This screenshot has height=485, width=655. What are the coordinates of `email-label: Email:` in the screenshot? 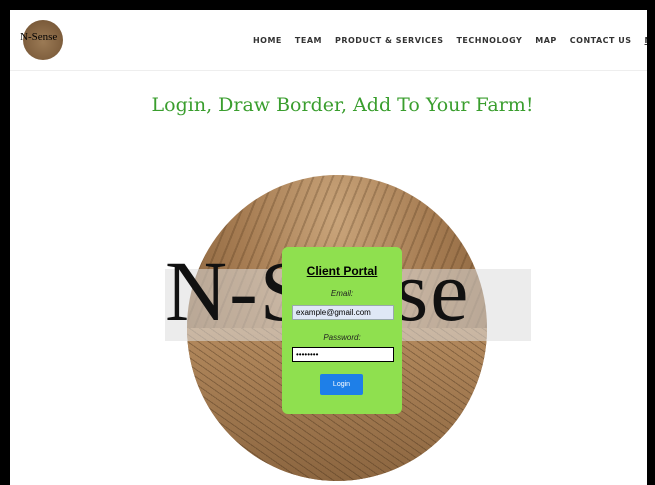 It's located at (342, 293).